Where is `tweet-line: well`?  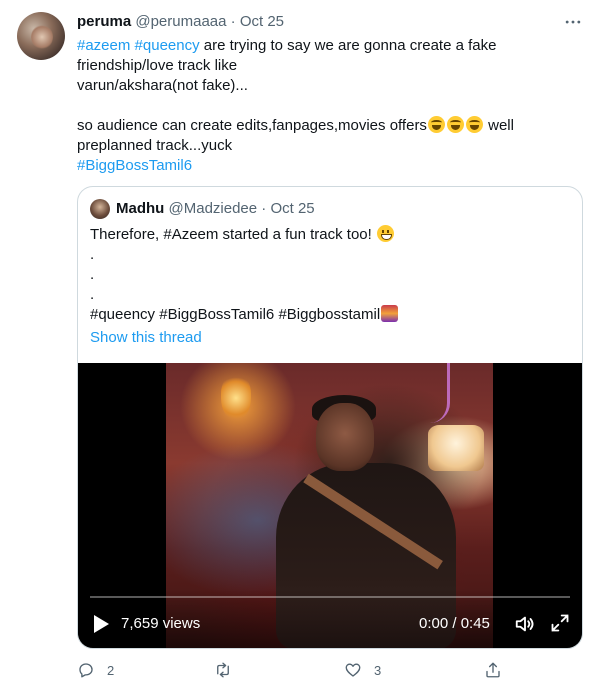 tweet-line: well is located at coordinates (498, 125).